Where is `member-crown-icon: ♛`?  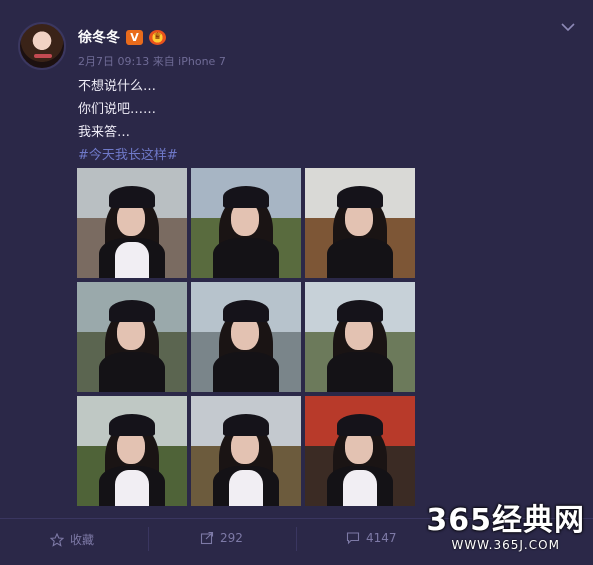
member-crown-icon: ♛ is located at coordinates (157, 37).